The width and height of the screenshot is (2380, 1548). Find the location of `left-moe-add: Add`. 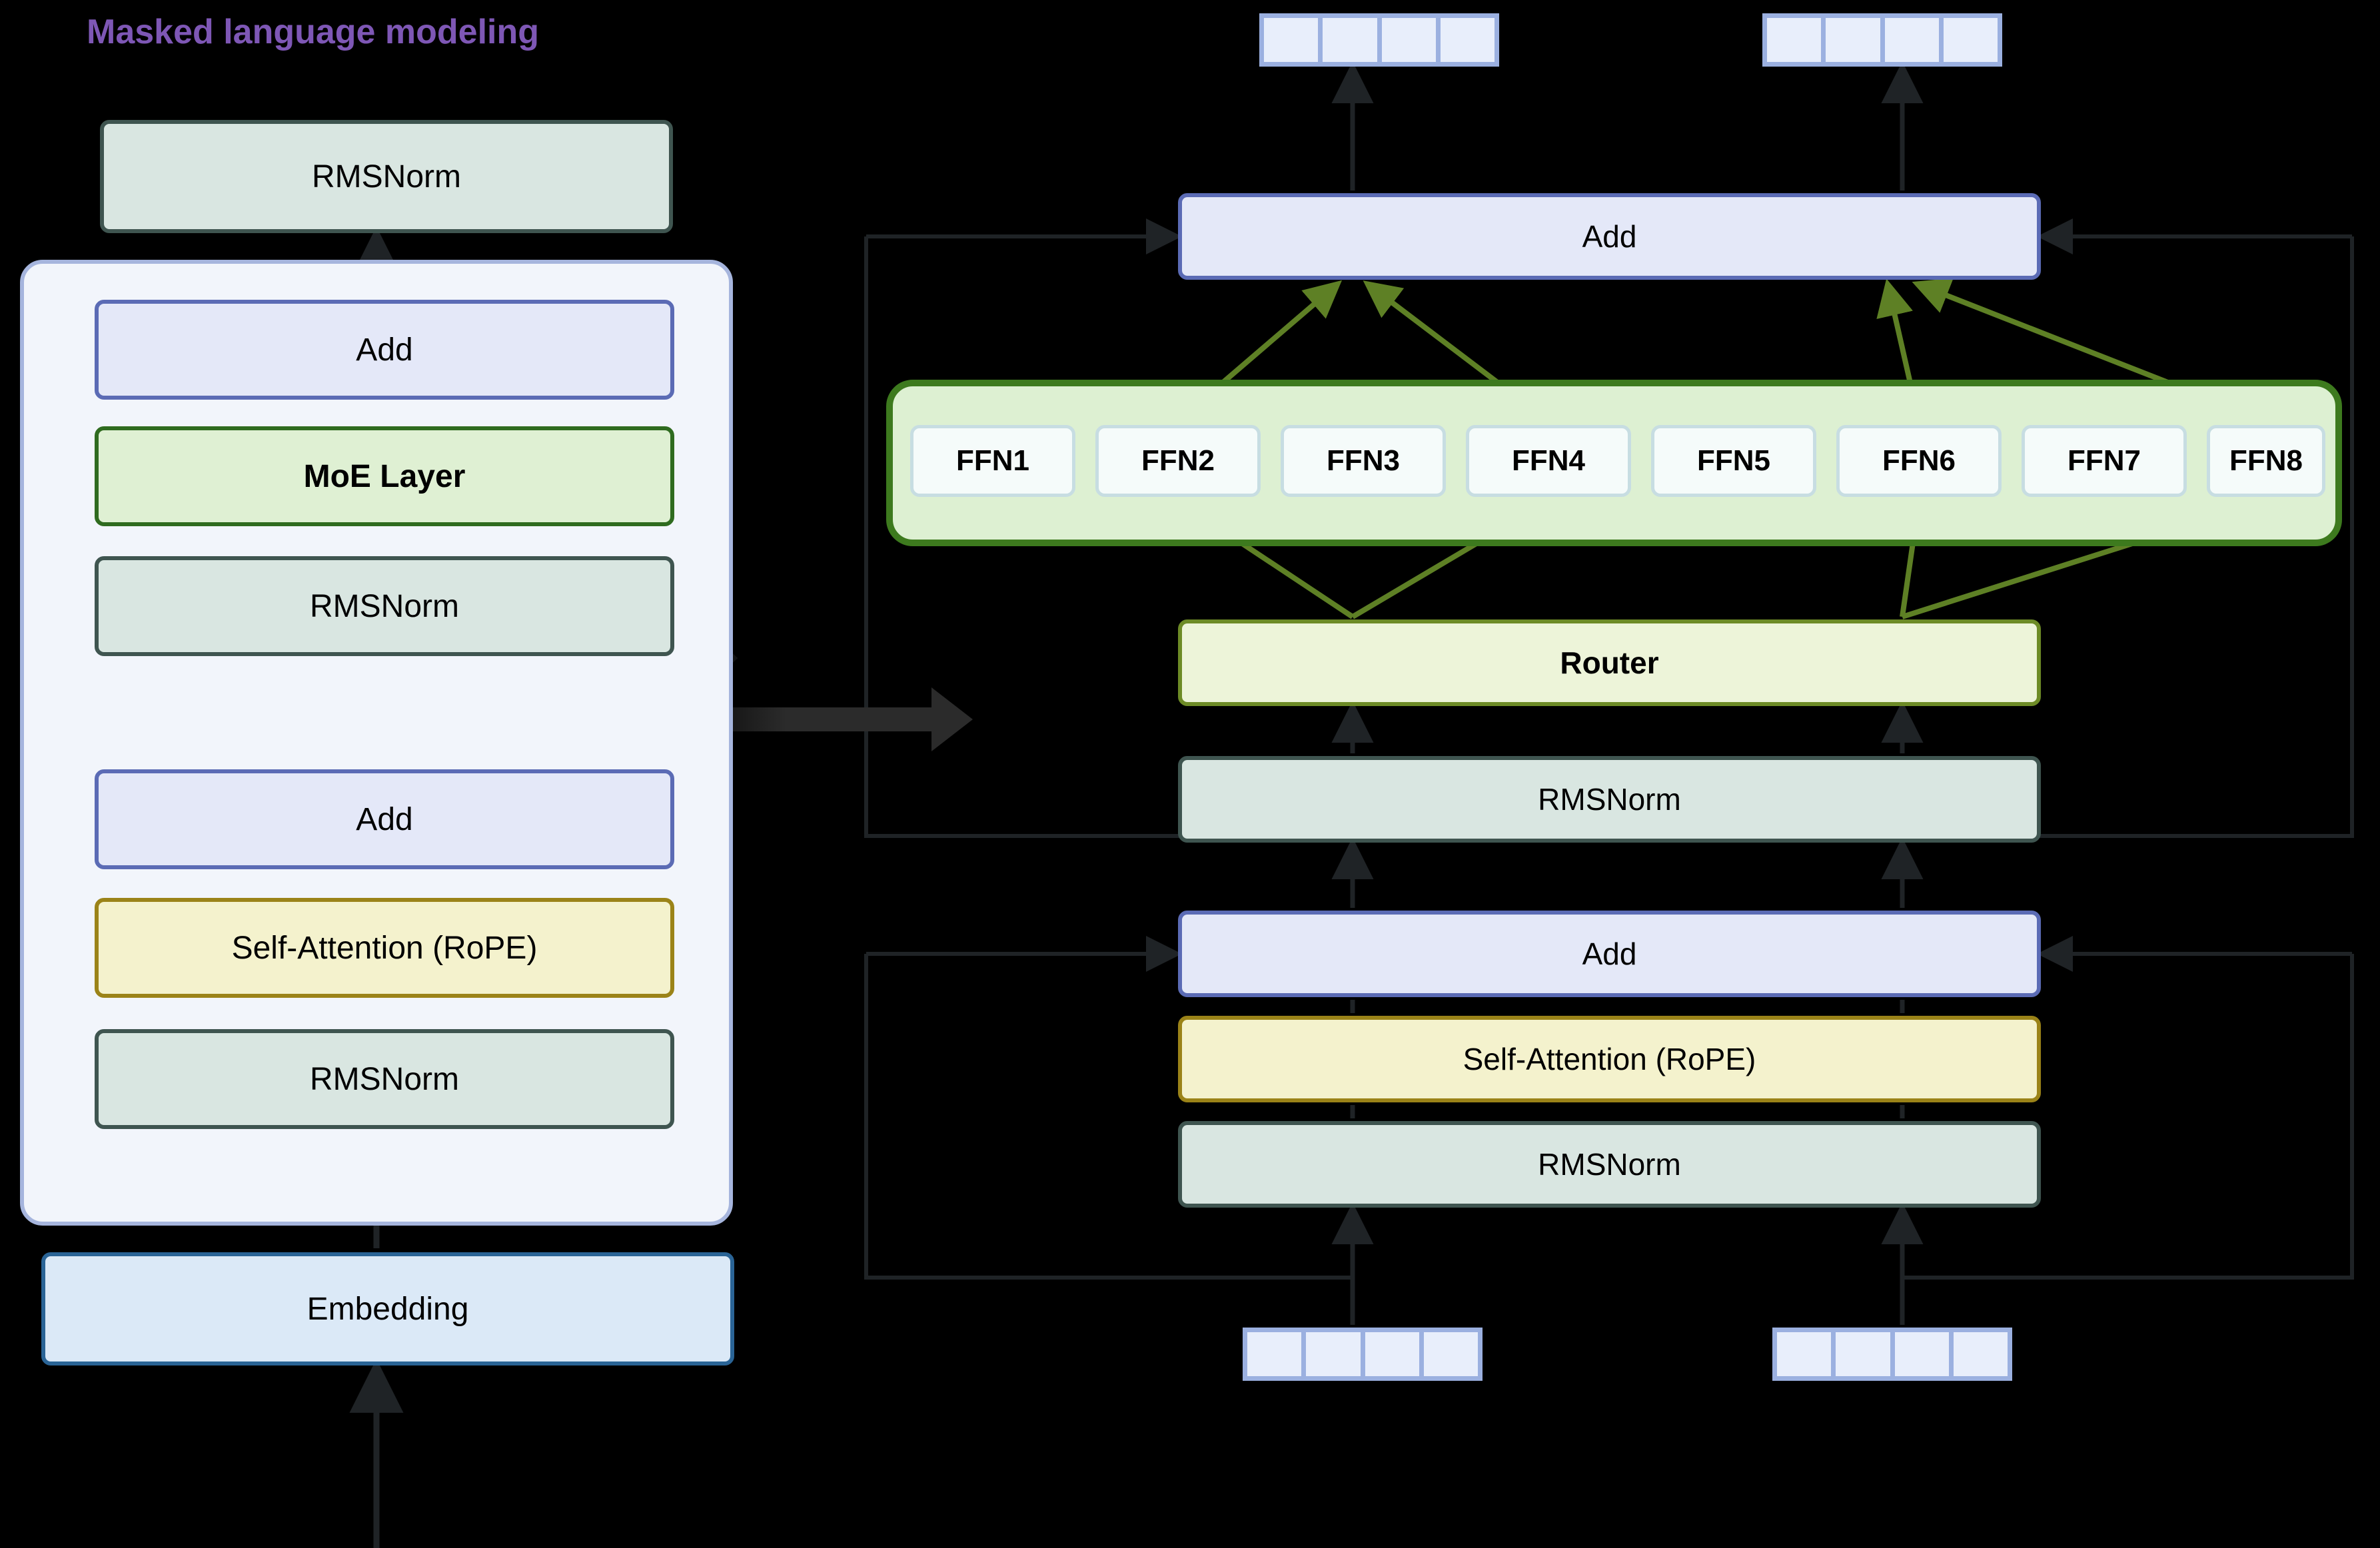

left-moe-add: Add is located at coordinates (384, 350).